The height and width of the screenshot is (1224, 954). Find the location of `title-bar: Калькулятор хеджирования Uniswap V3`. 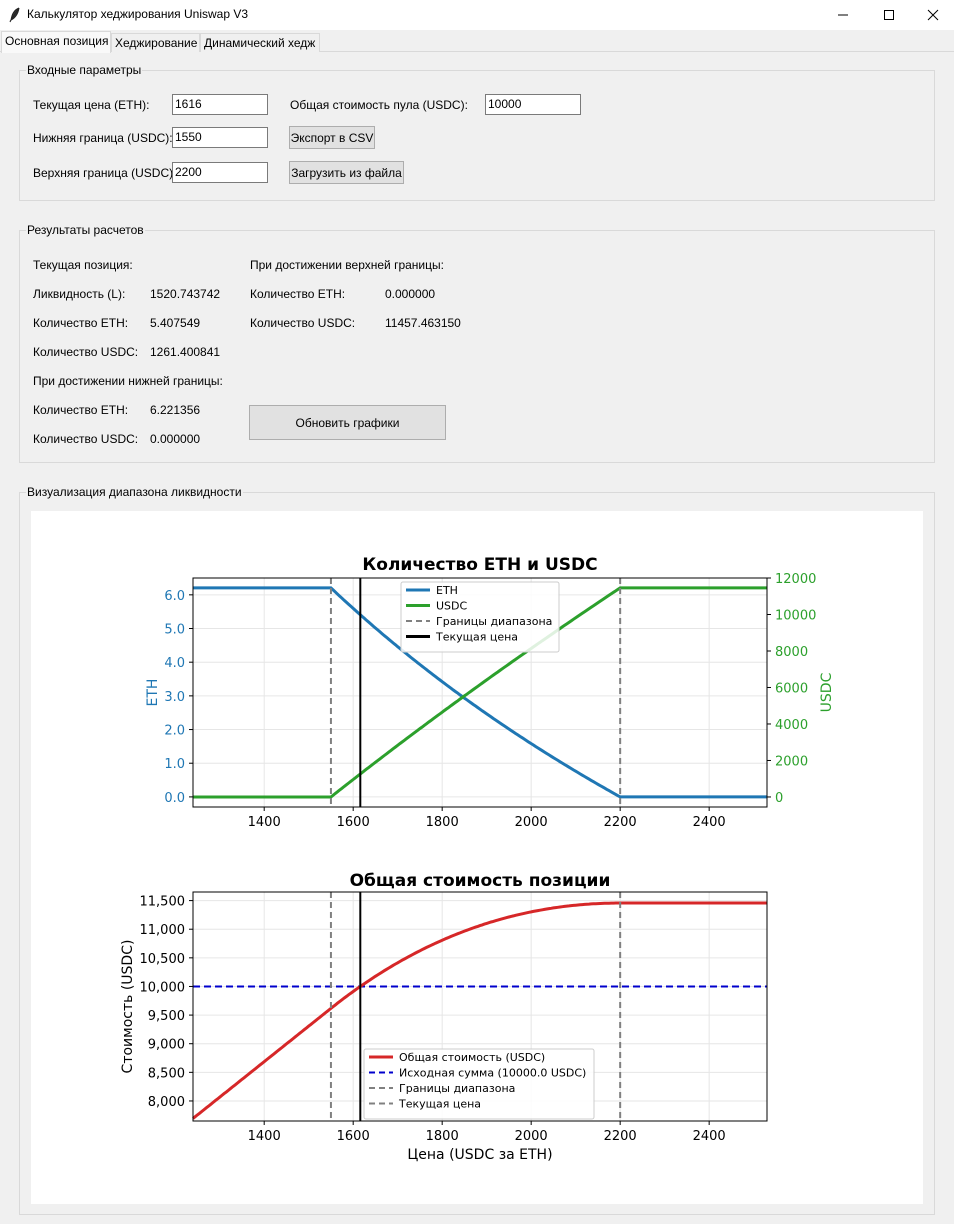

title-bar: Калькулятор хеджирования Uniswap V3 is located at coordinates (477, 15).